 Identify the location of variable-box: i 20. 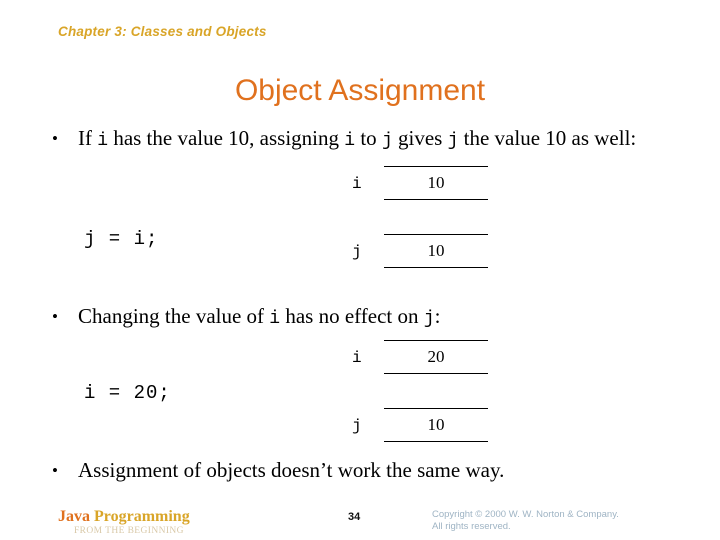
(422, 358).